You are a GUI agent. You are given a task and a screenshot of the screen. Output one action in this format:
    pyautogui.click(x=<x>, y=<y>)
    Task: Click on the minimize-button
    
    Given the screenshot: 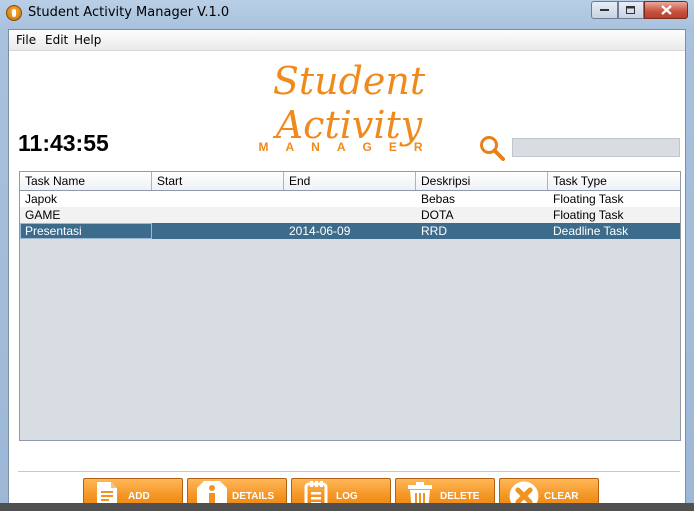 What is the action you would take?
    pyautogui.click(x=604, y=10)
    